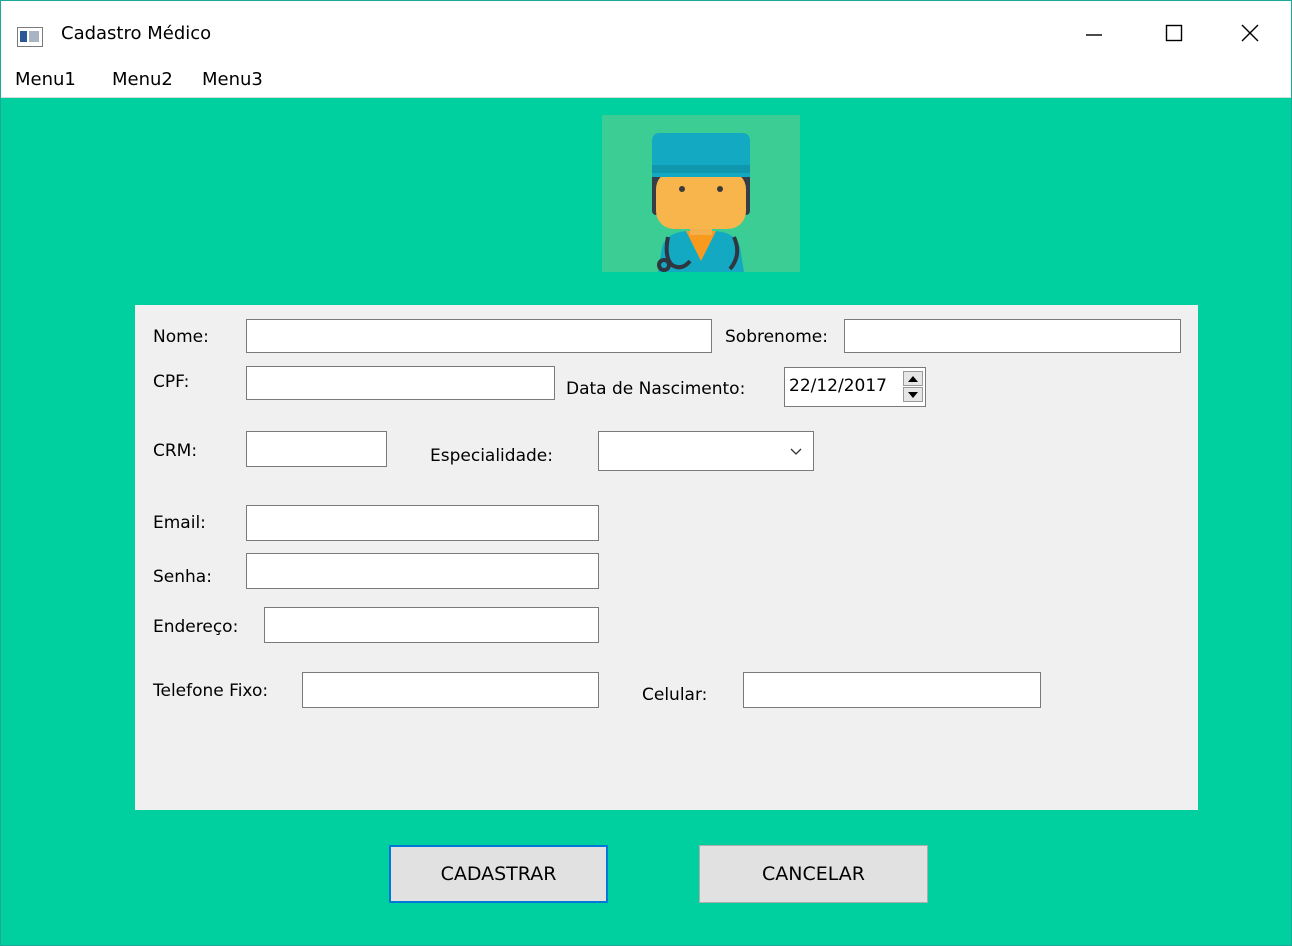  I want to click on data-nascimento-picker: 22/12/2017, so click(855, 387).